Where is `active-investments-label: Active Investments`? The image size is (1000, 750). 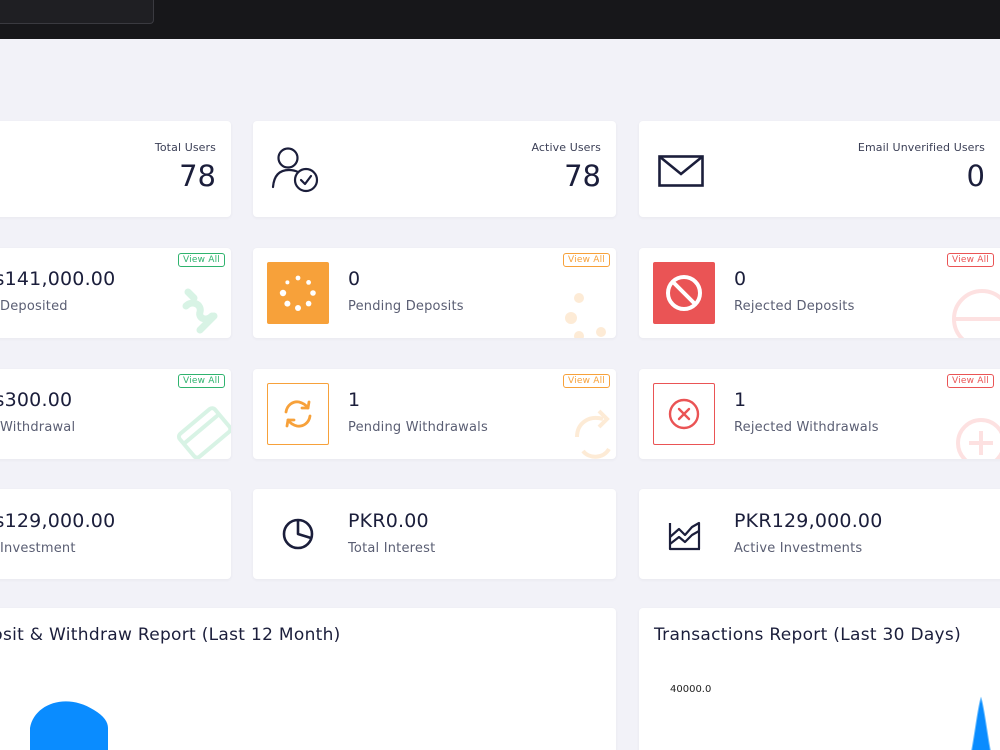
active-investments-label: Active Investments is located at coordinates (798, 548).